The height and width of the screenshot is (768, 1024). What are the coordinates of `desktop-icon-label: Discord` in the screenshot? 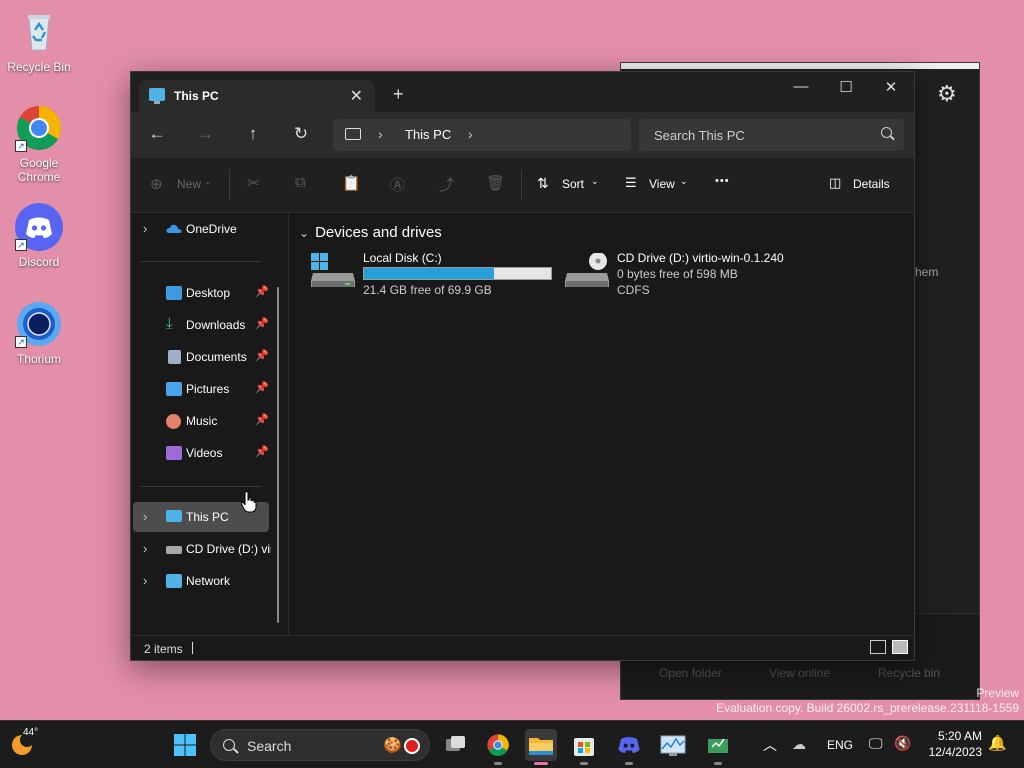 It's located at (39, 262).